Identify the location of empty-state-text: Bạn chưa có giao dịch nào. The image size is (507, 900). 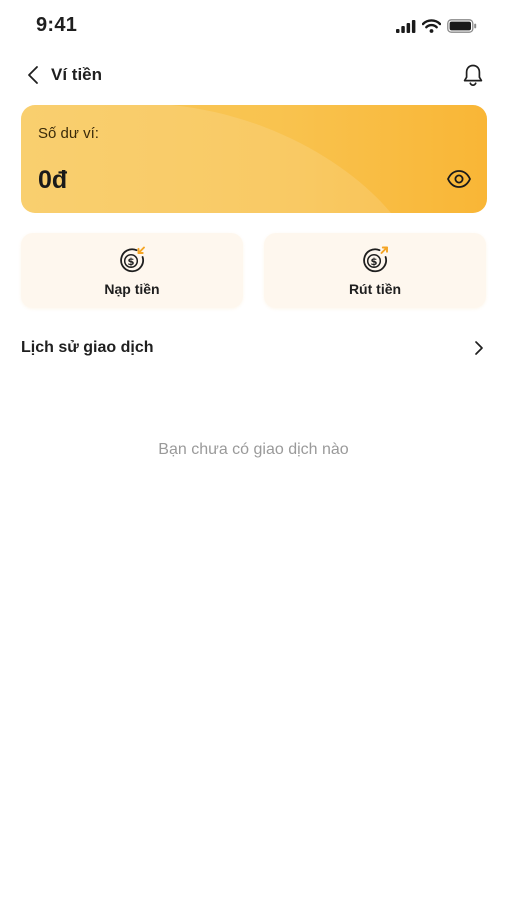
(253, 449).